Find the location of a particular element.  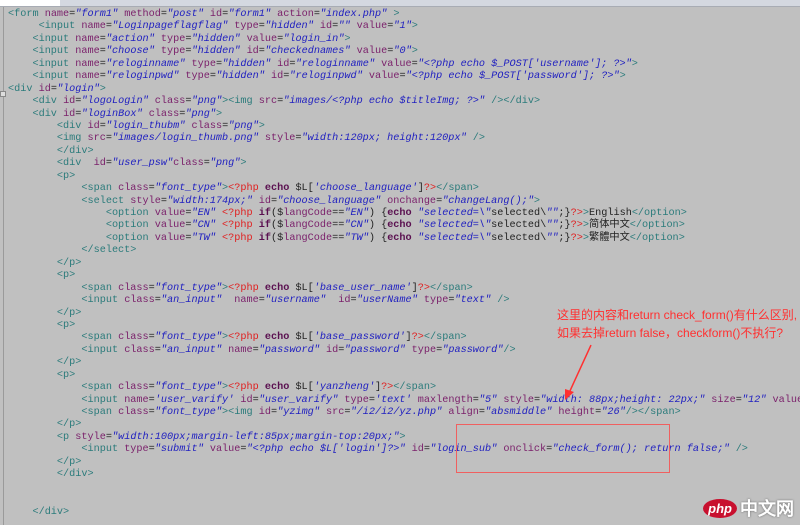

annotation-arrow-icon is located at coordinates (578, 372).